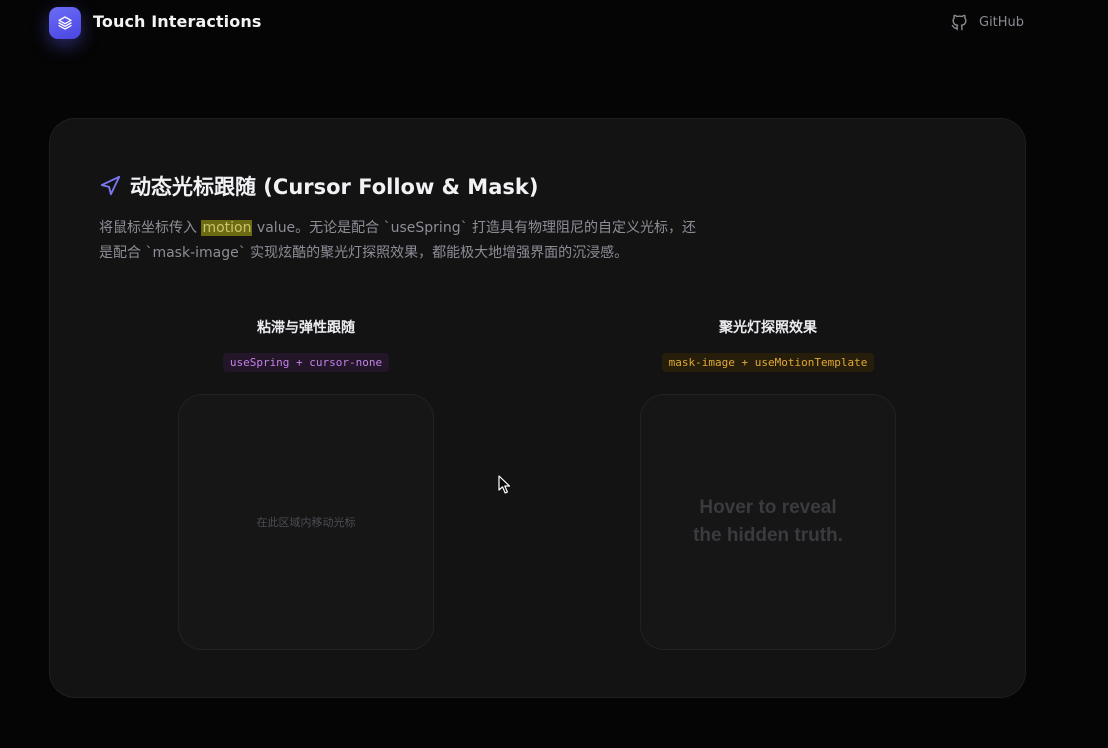 Image resolution: width=1108 pixels, height=748 pixels. I want to click on reveal-line-1: Hover to reveal, so click(768, 507).